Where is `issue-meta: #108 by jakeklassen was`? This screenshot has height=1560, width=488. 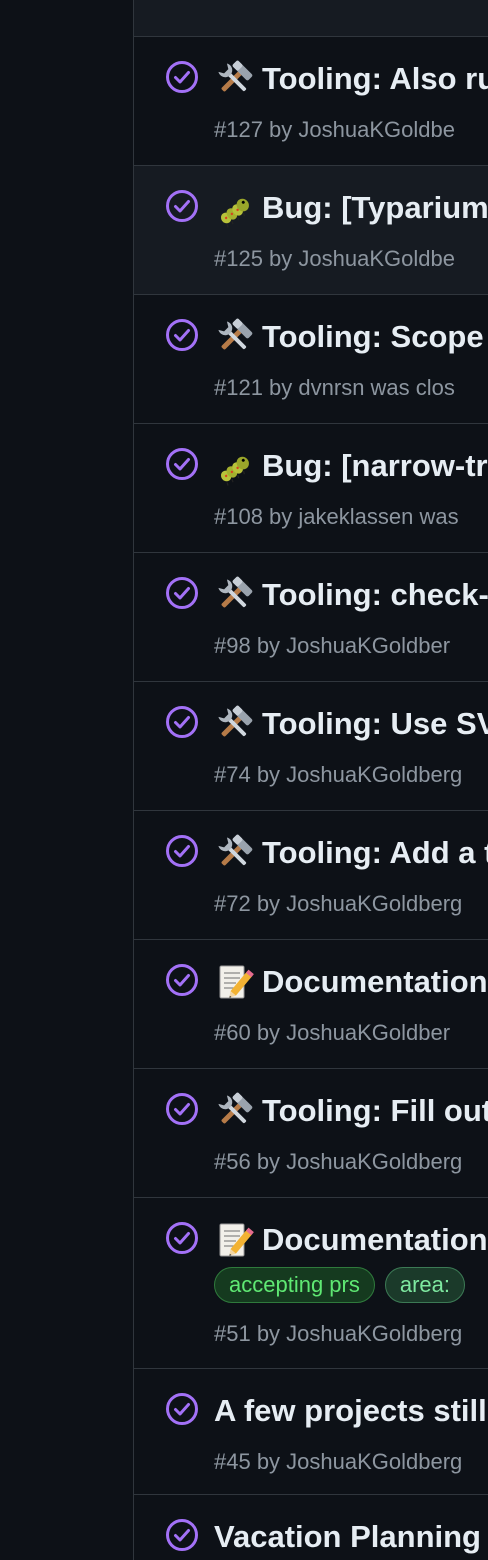 issue-meta: #108 by jakeklassen was is located at coordinates (336, 516).